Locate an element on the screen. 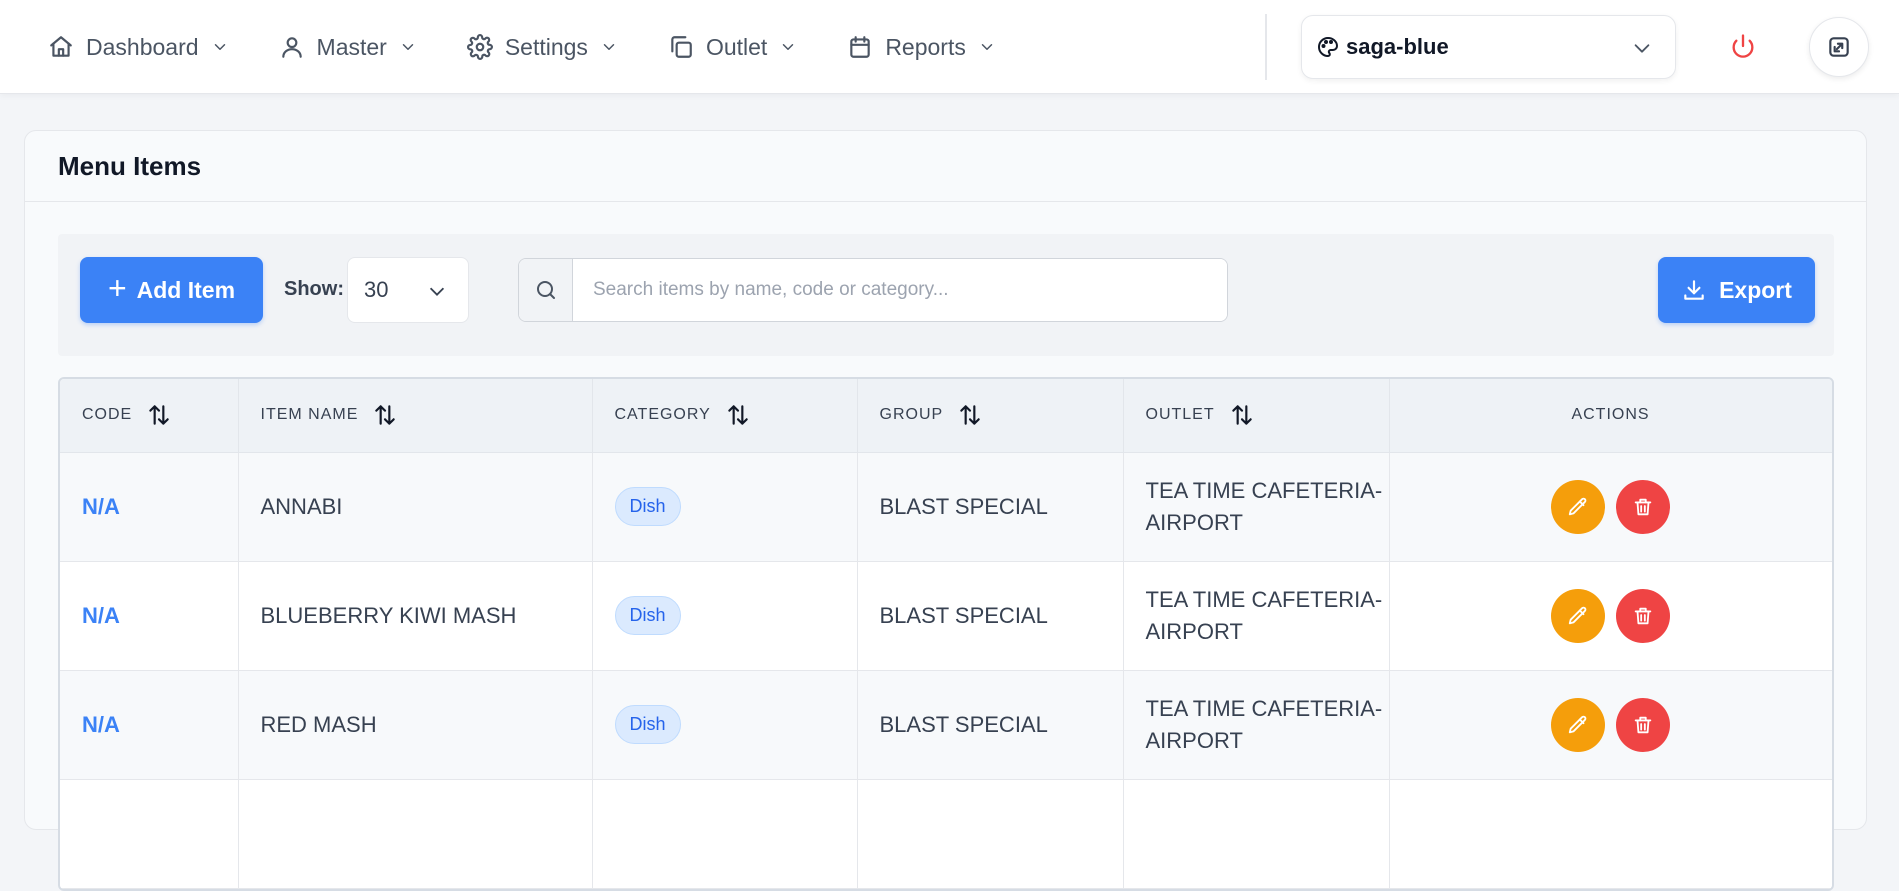 The image size is (1899, 891). nav-master: Master is located at coordinates (348, 47).